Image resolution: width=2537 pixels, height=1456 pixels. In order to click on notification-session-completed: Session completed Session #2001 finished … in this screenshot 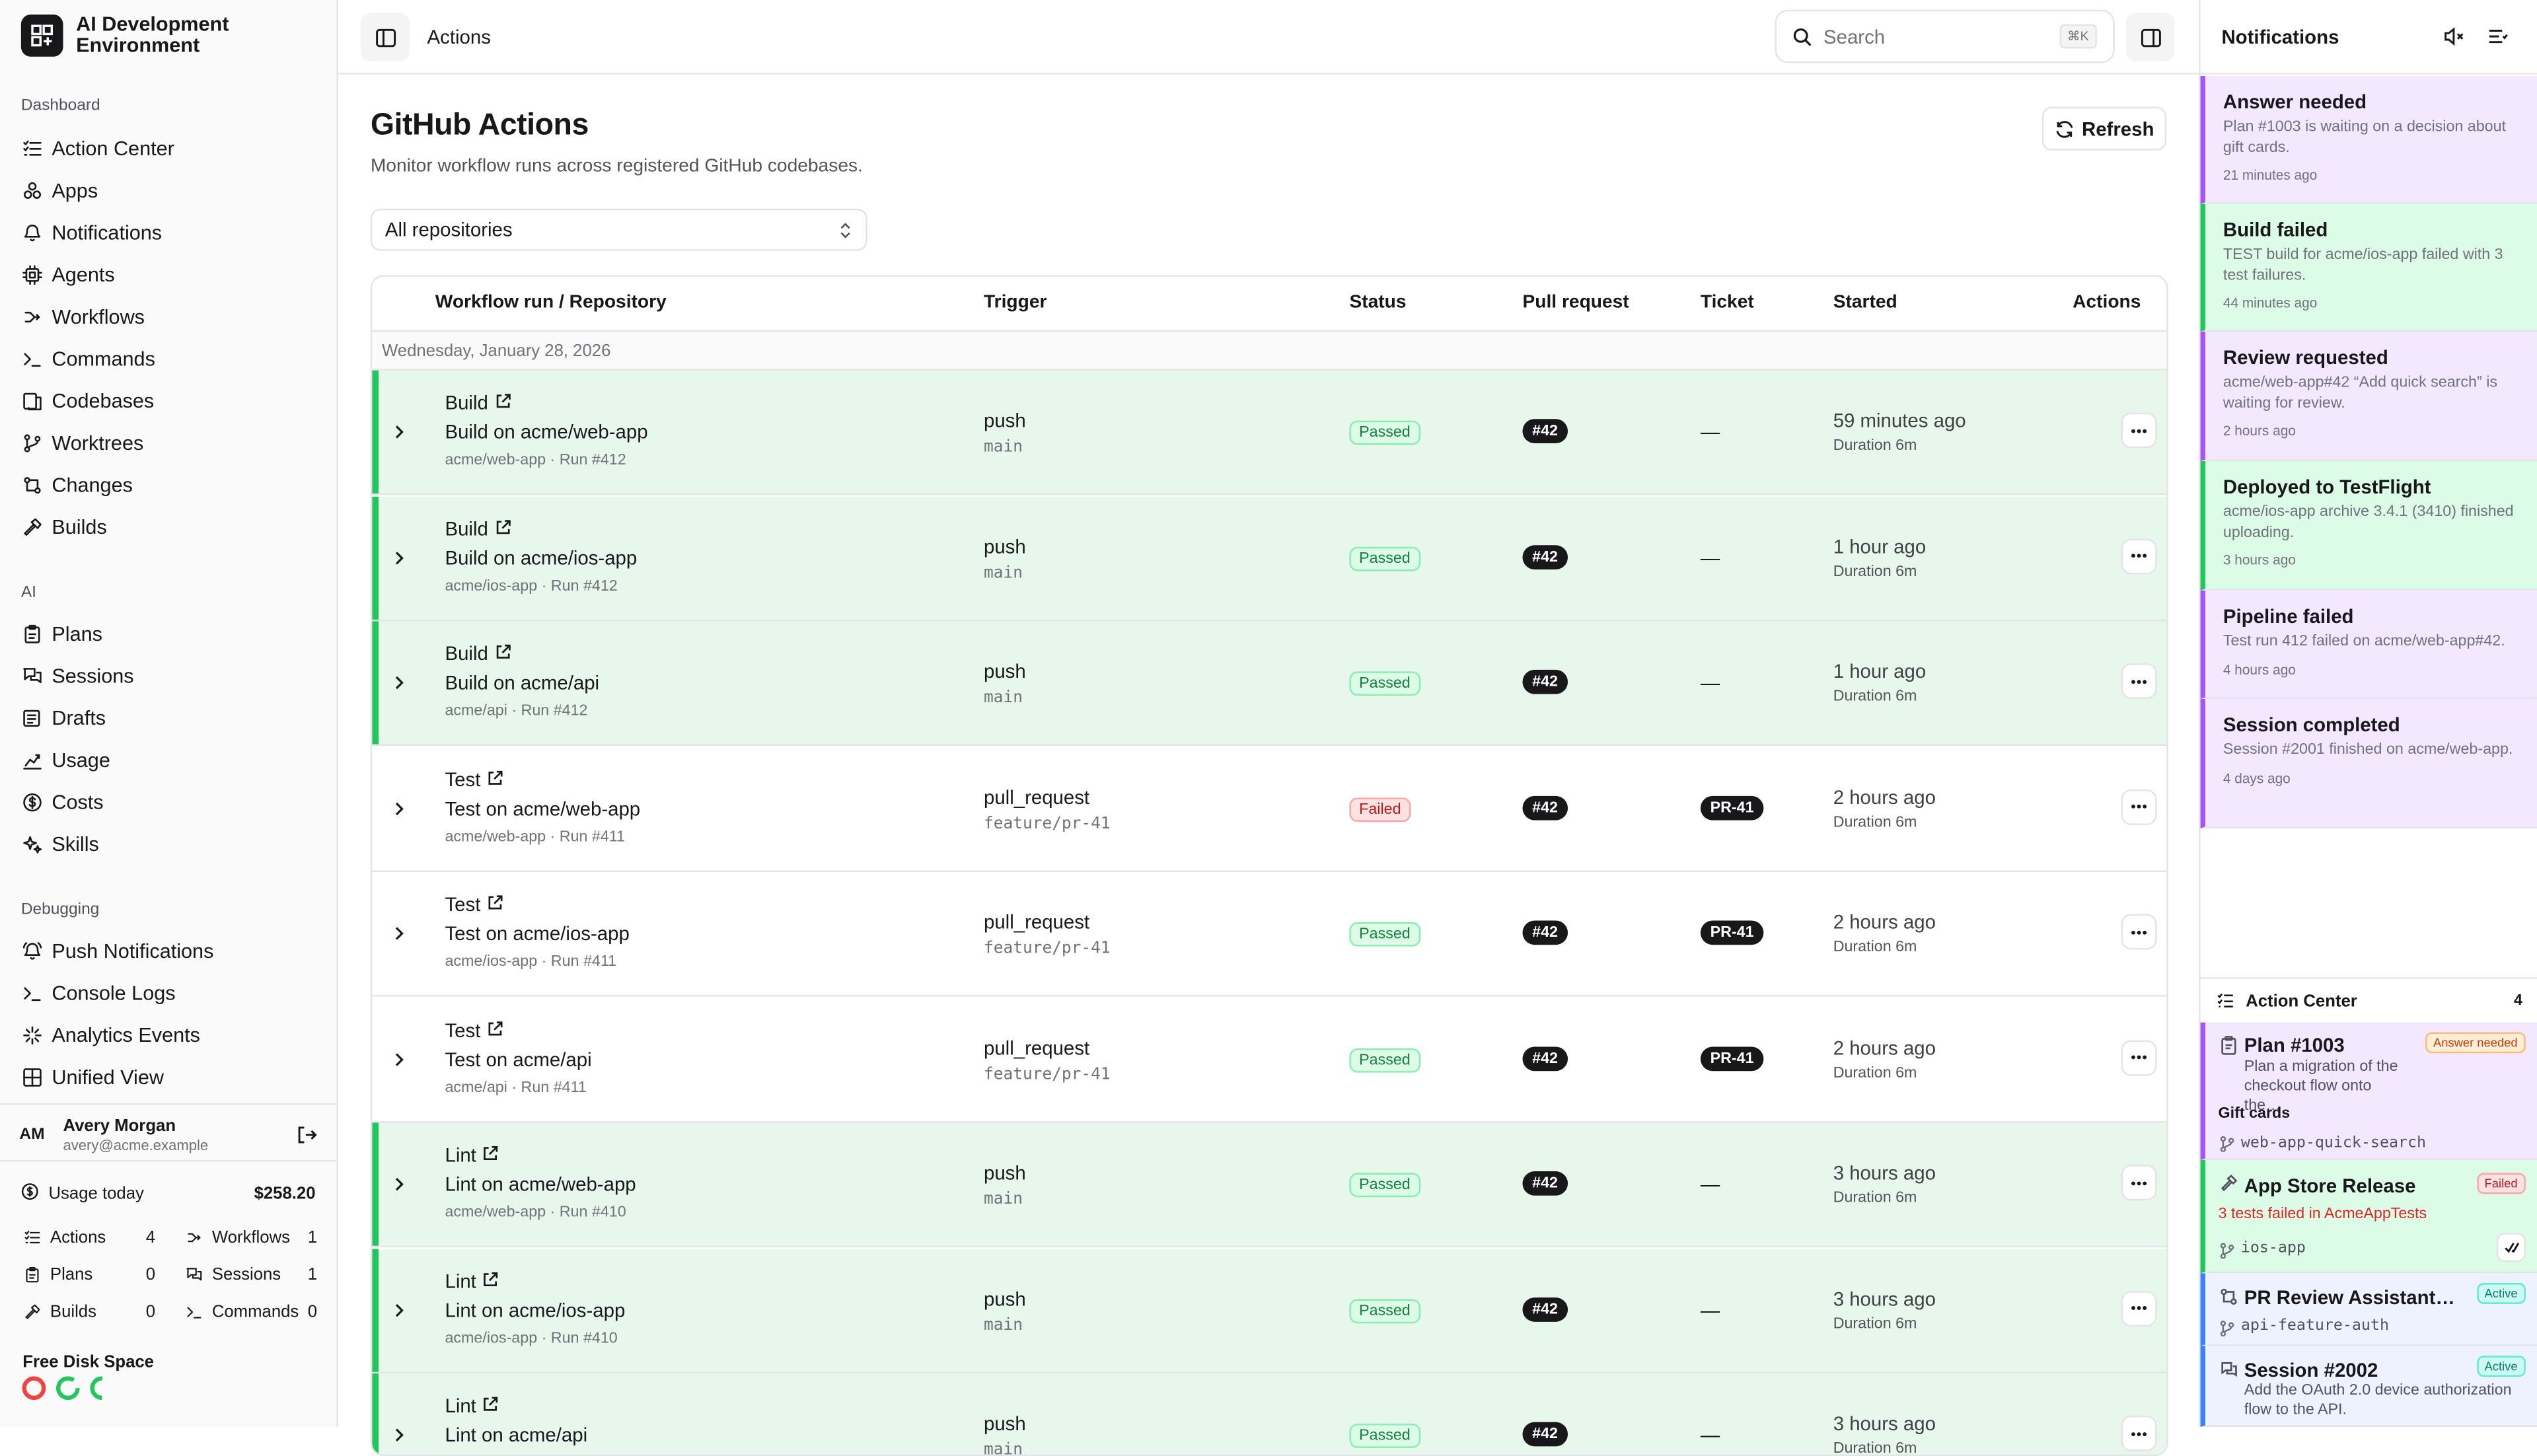, I will do `click(2368, 763)`.